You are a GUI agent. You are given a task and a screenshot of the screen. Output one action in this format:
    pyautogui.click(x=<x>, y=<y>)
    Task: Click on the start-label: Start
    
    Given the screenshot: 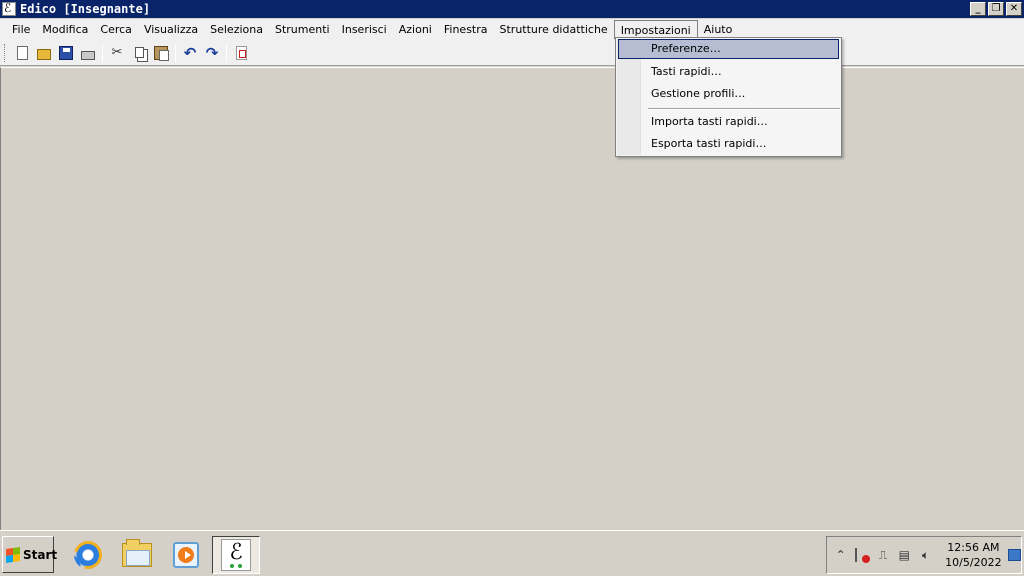 What is the action you would take?
    pyautogui.click(x=40, y=554)
    